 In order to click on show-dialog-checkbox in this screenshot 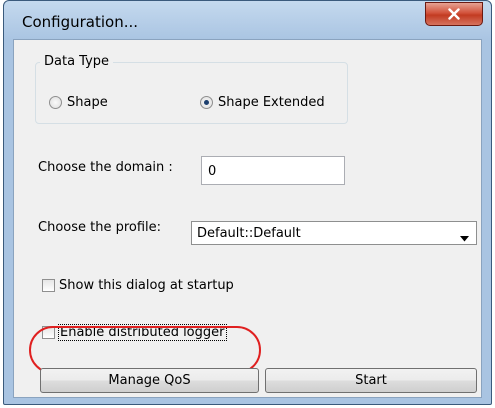, I will do `click(48, 285)`.